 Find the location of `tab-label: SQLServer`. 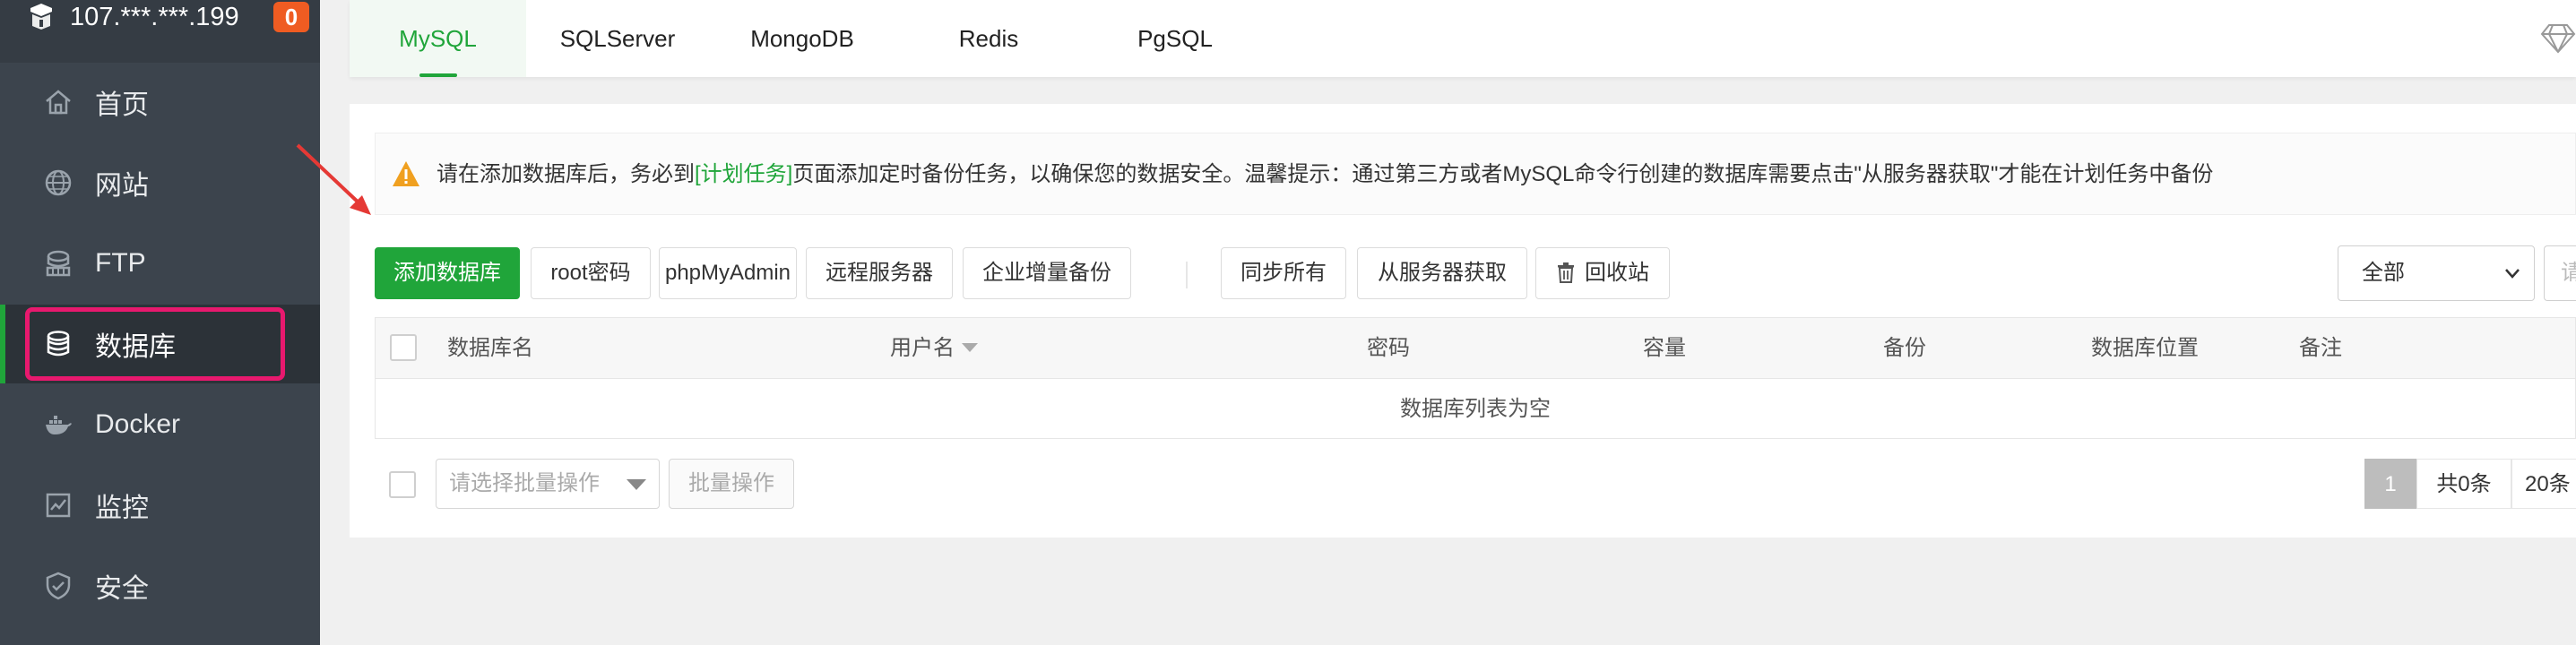

tab-label: SQLServer is located at coordinates (617, 38).